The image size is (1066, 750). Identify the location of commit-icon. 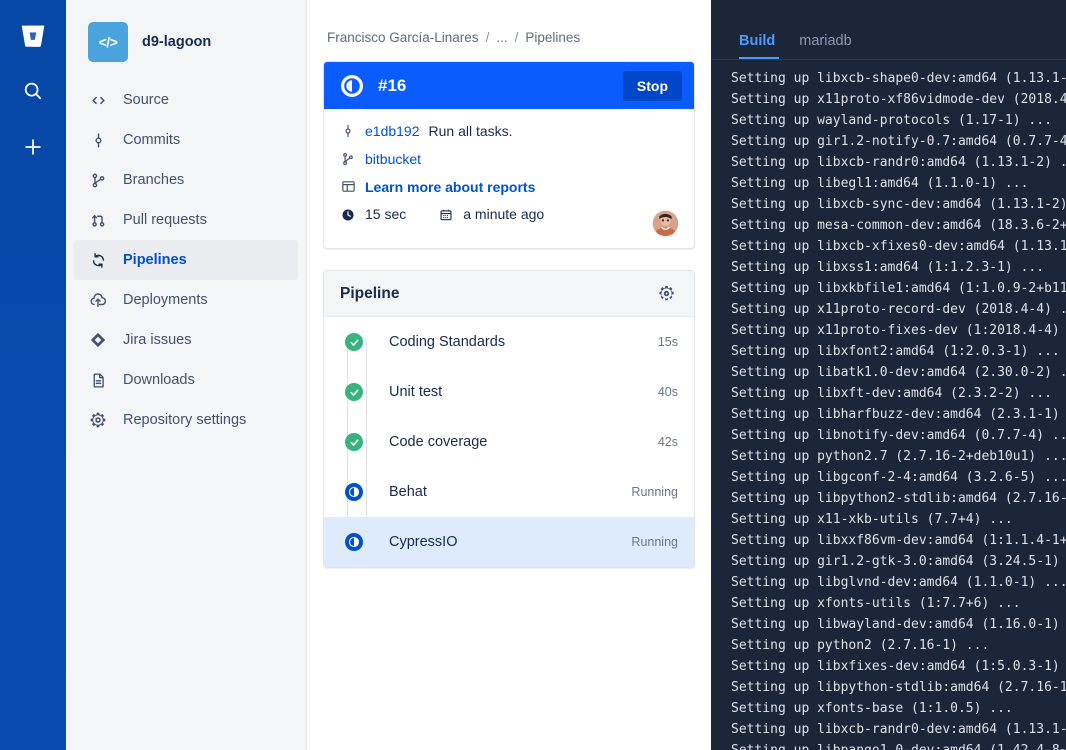
(348, 131).